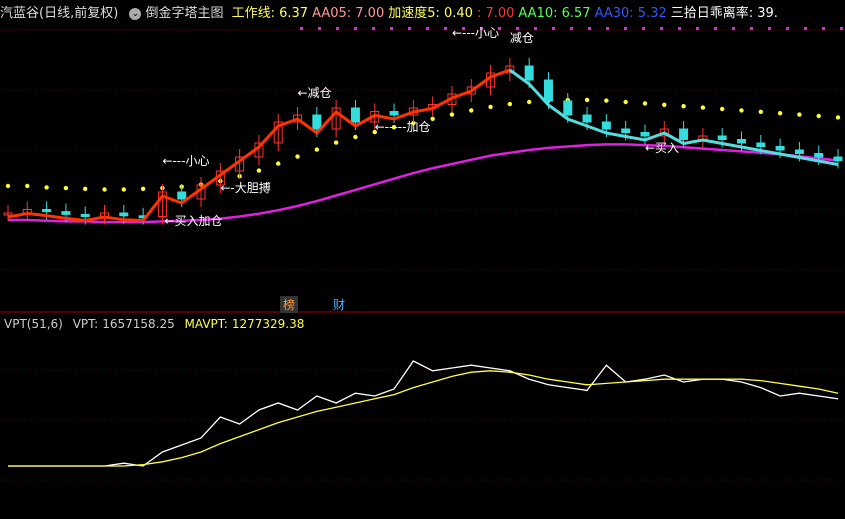 This screenshot has width=845, height=519. Describe the element at coordinates (339, 304) in the screenshot. I see `cai-button: 财` at that location.